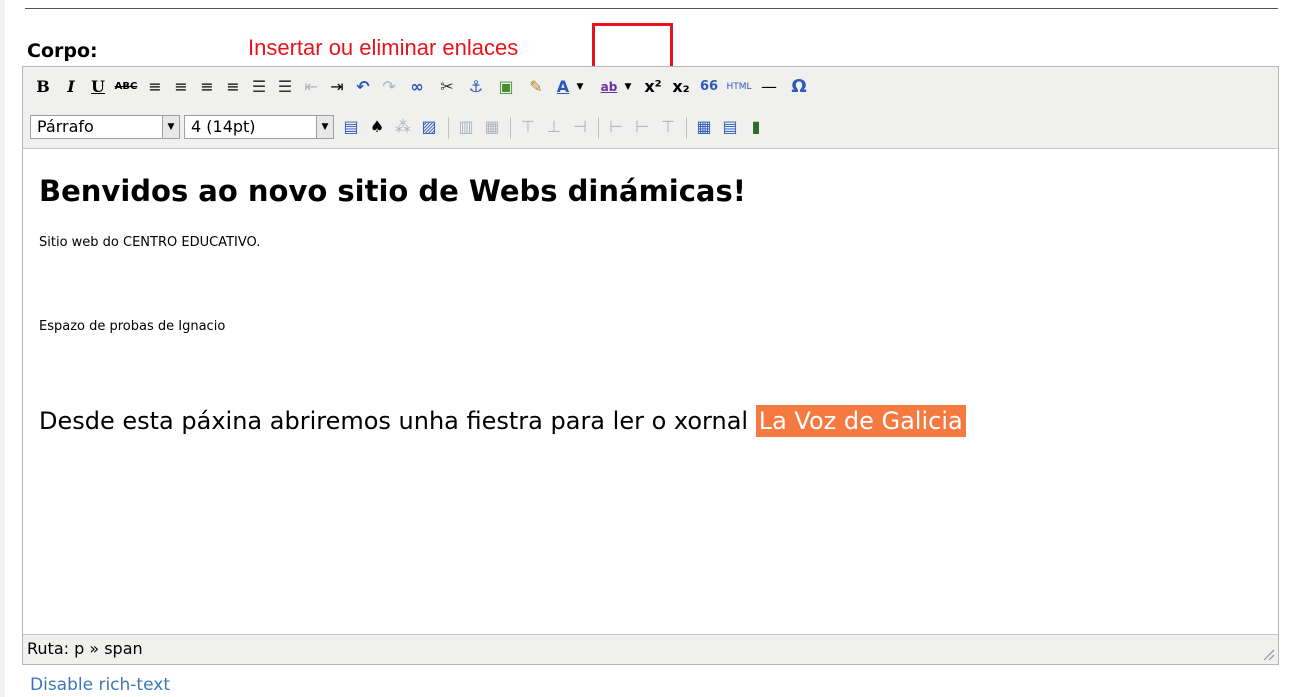 The width and height of the screenshot is (1291, 697). Describe the element at coordinates (389, 87) in the screenshot. I see `redo-icon: ↷` at that location.